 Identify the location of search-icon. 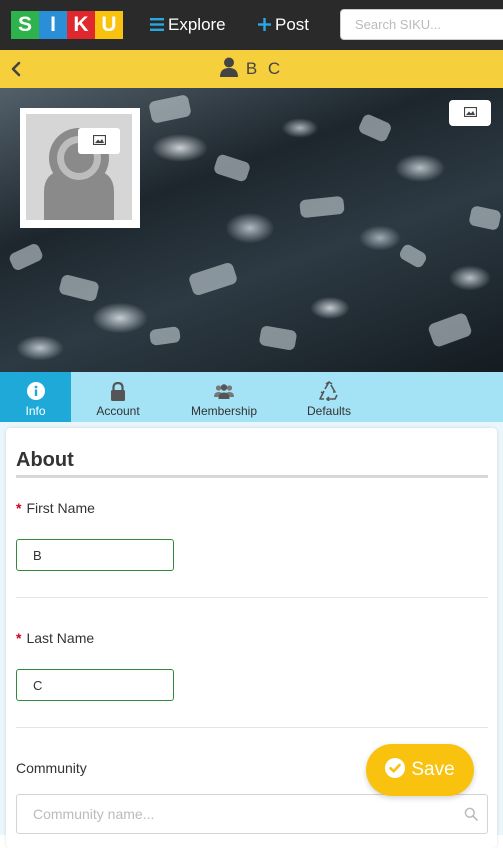
(471, 814).